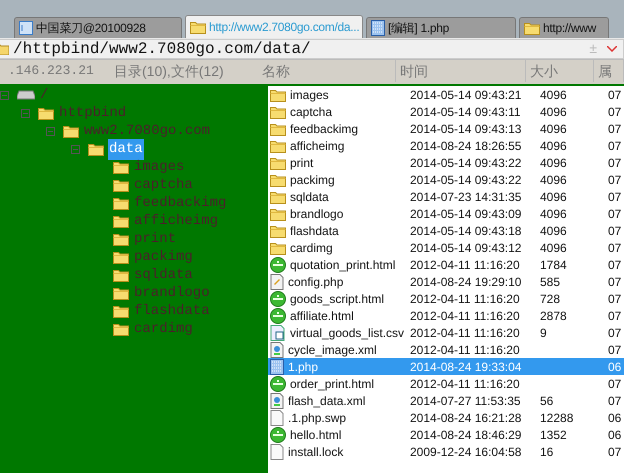  I want to click on modified-time: 2014-07-23 14:31:35, so click(466, 197).